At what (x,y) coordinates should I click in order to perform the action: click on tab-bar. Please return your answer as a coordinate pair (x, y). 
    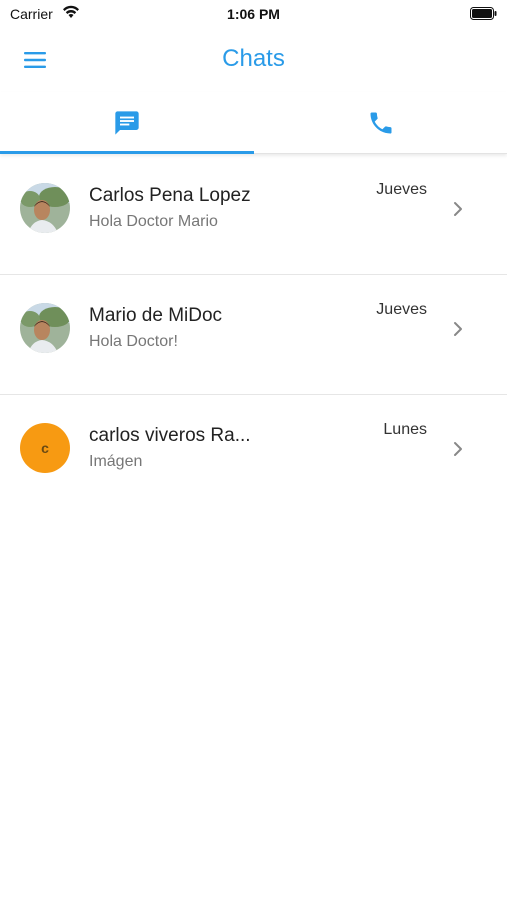
    Looking at the image, I should click on (253, 123).